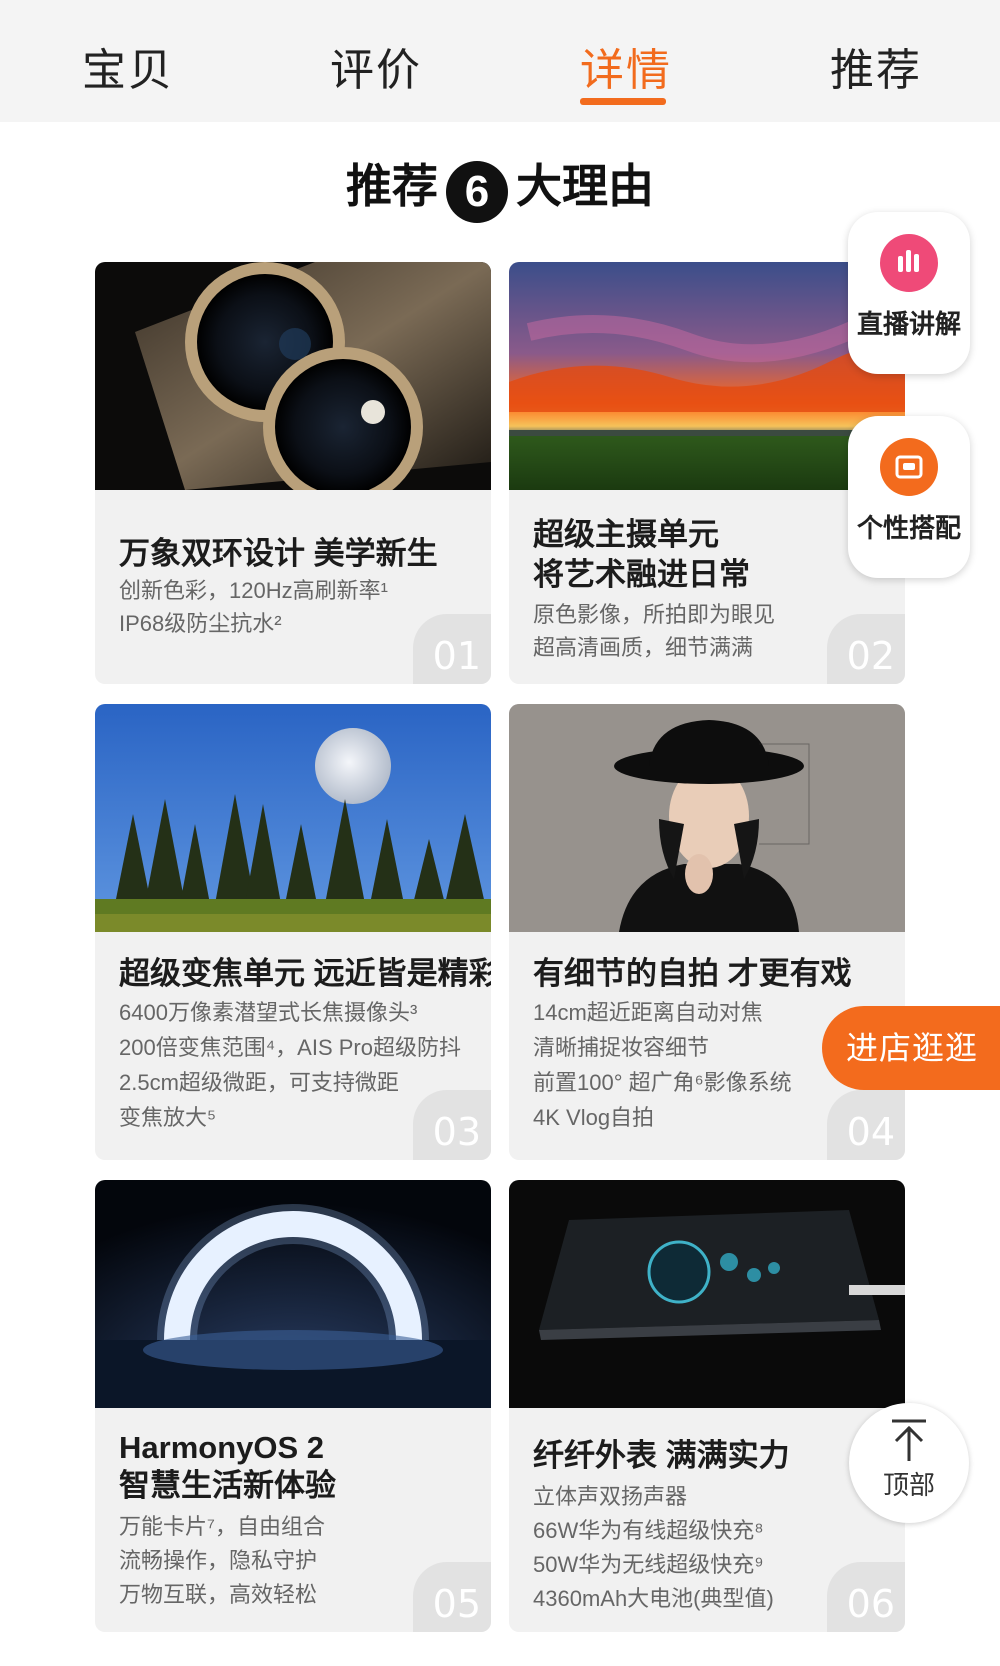  I want to click on heading-prefix: 推荐, so click(392, 186).